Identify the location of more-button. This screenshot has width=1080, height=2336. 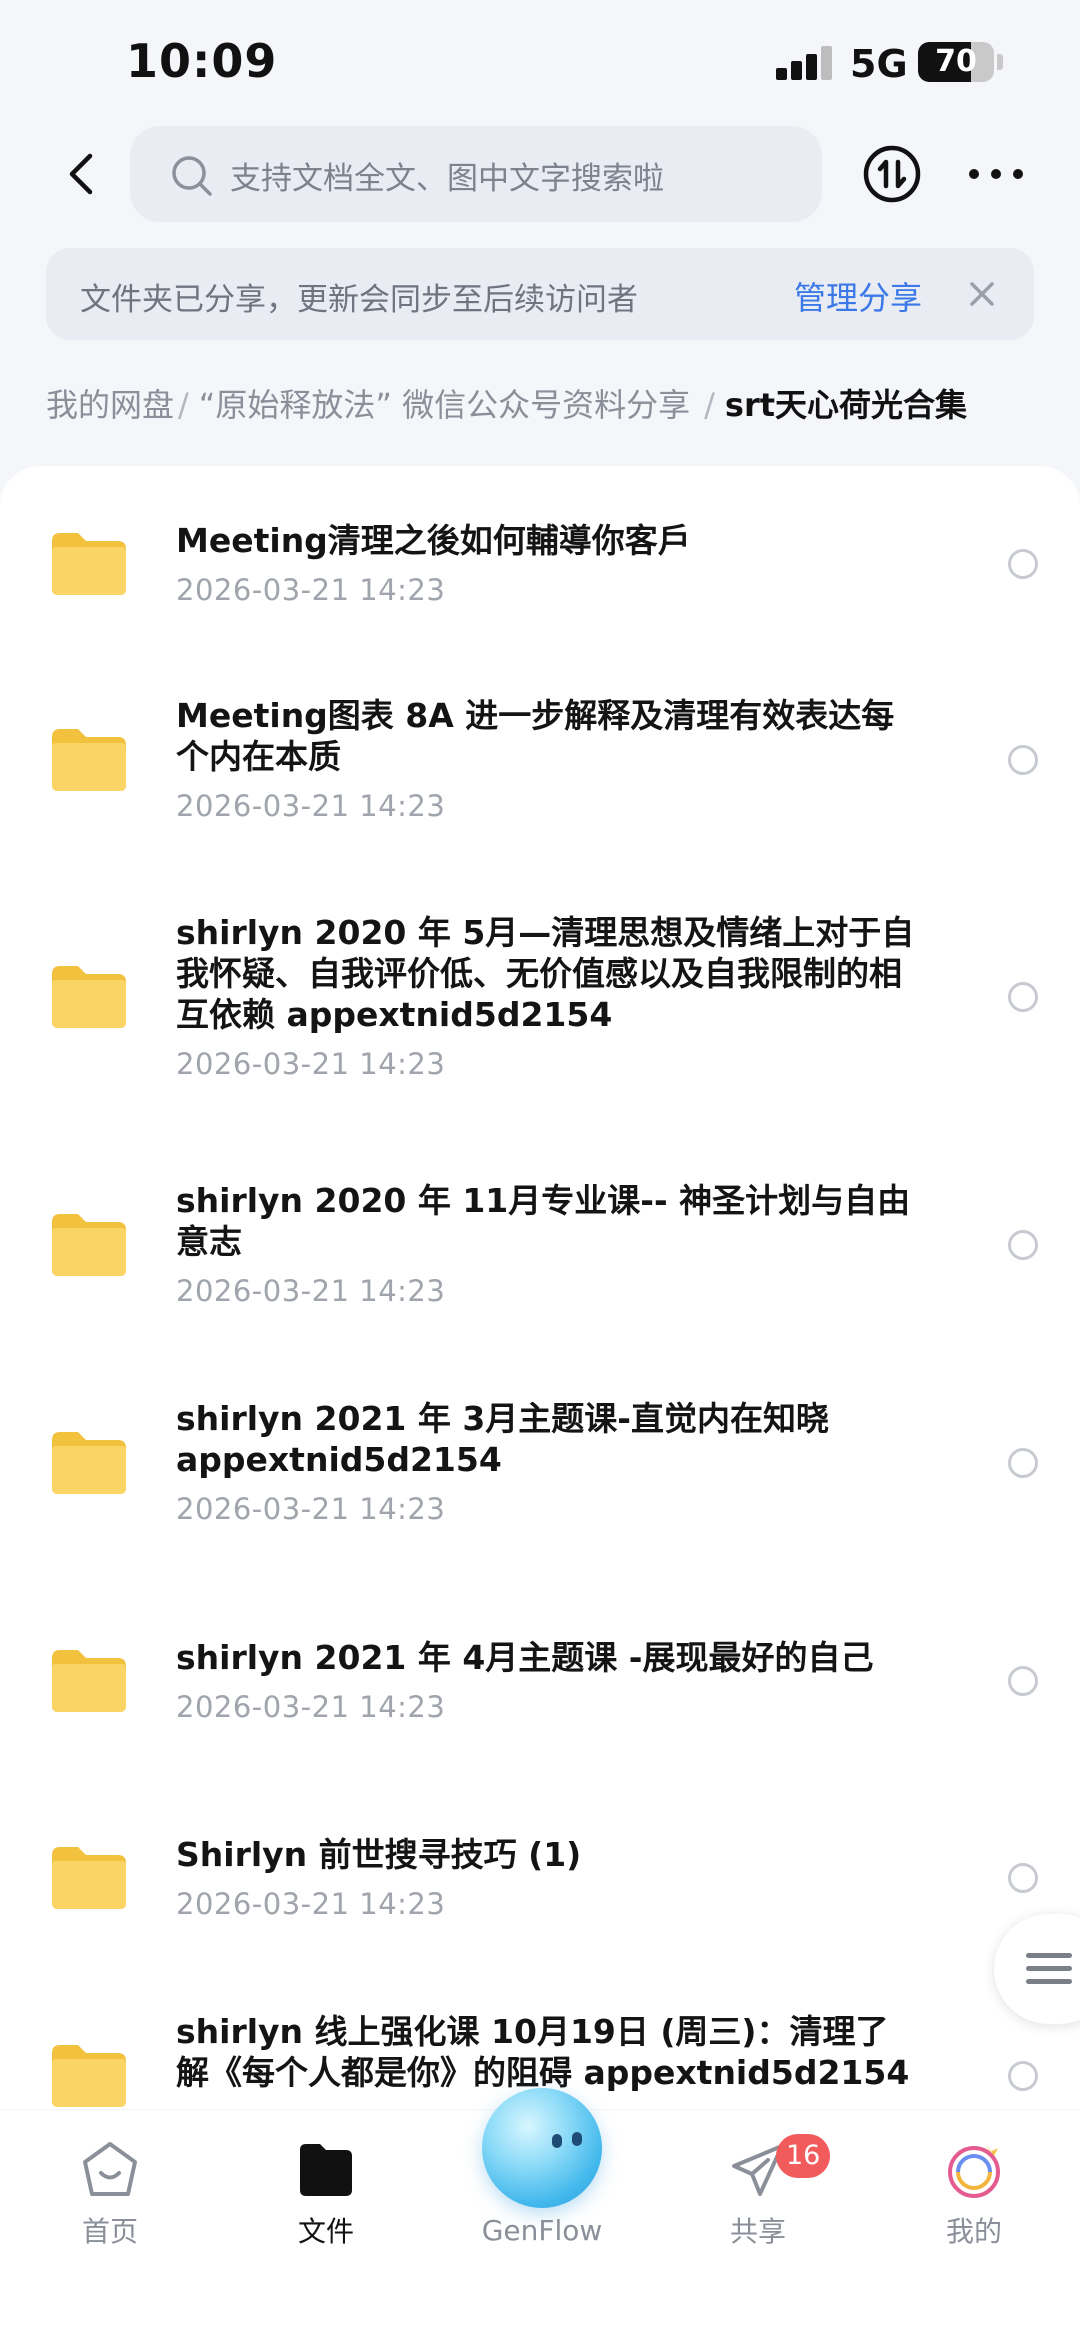
(996, 174).